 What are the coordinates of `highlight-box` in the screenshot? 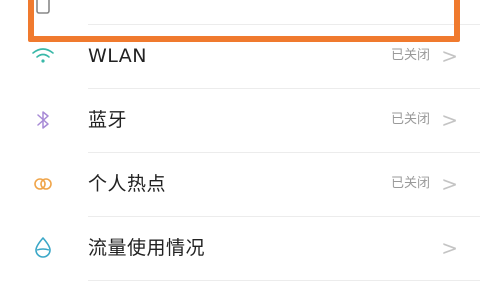 It's located at (244, 21).